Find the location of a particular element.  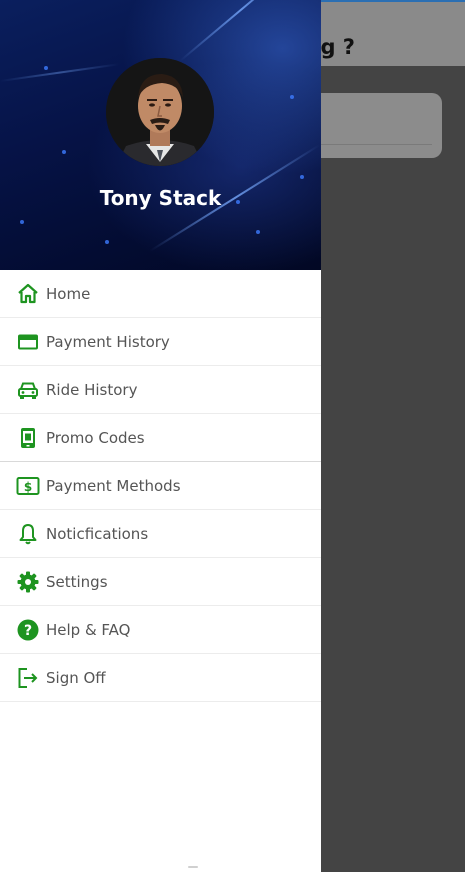

money-icon: $ is located at coordinates (28, 486).